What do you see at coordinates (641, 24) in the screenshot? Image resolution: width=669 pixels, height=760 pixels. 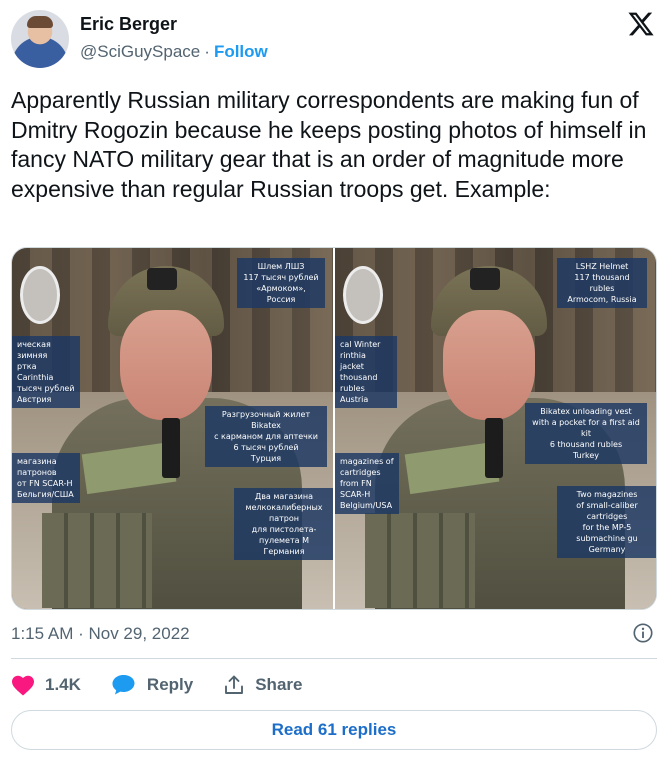 I see `x-logo-icon` at bounding box center [641, 24].